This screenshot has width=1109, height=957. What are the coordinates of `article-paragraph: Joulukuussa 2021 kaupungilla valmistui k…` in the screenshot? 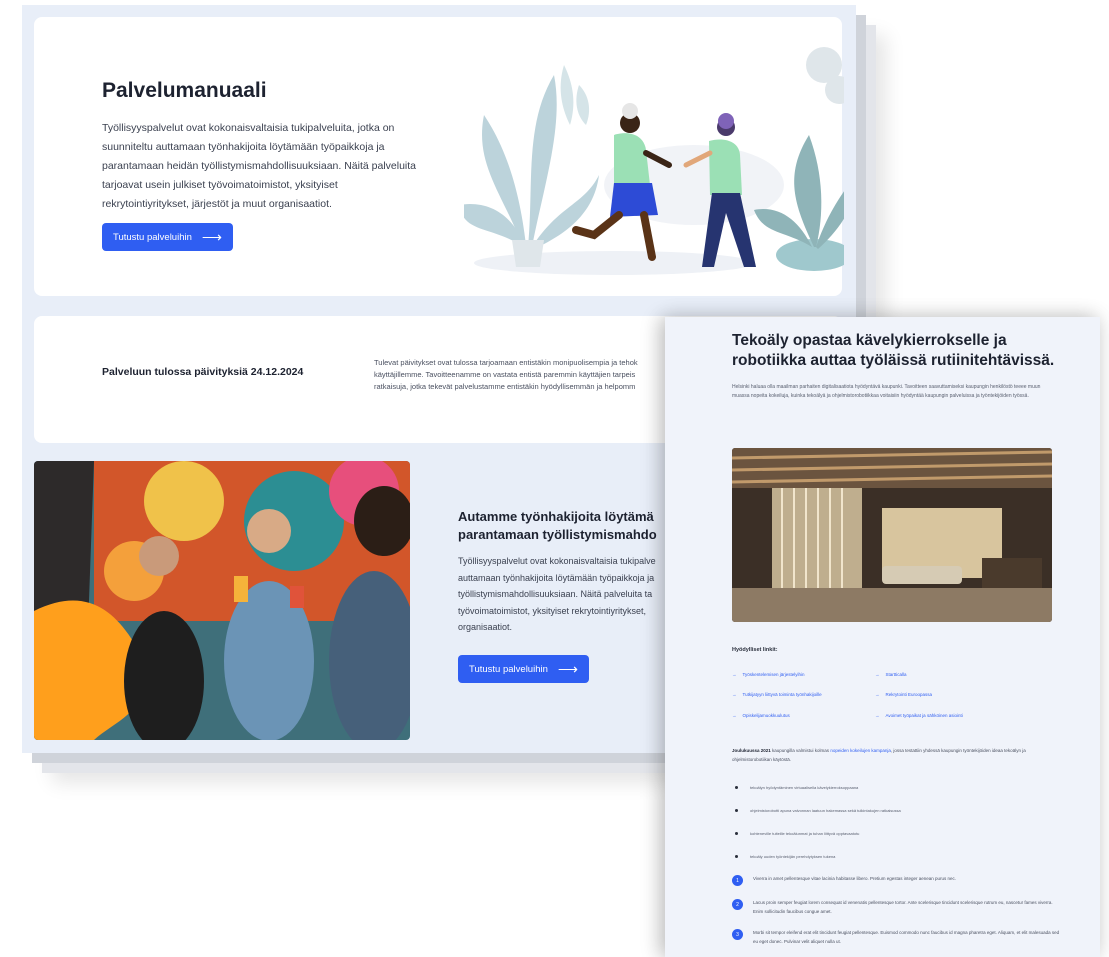 It's located at (879, 755).